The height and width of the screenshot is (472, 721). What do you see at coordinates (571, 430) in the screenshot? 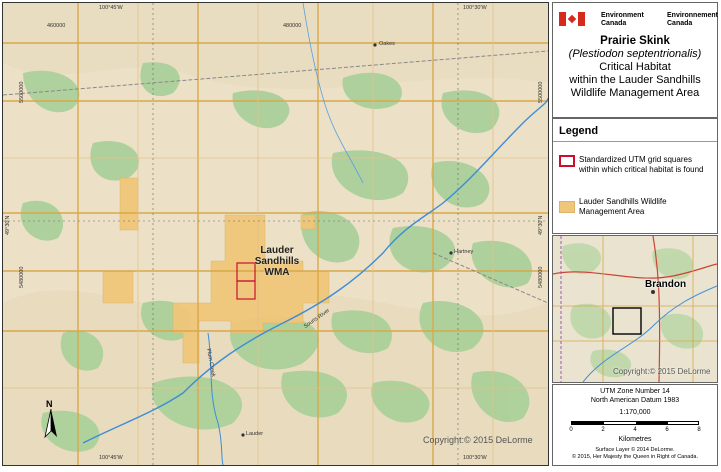
I see `scale-tick-0: 0` at bounding box center [571, 430].